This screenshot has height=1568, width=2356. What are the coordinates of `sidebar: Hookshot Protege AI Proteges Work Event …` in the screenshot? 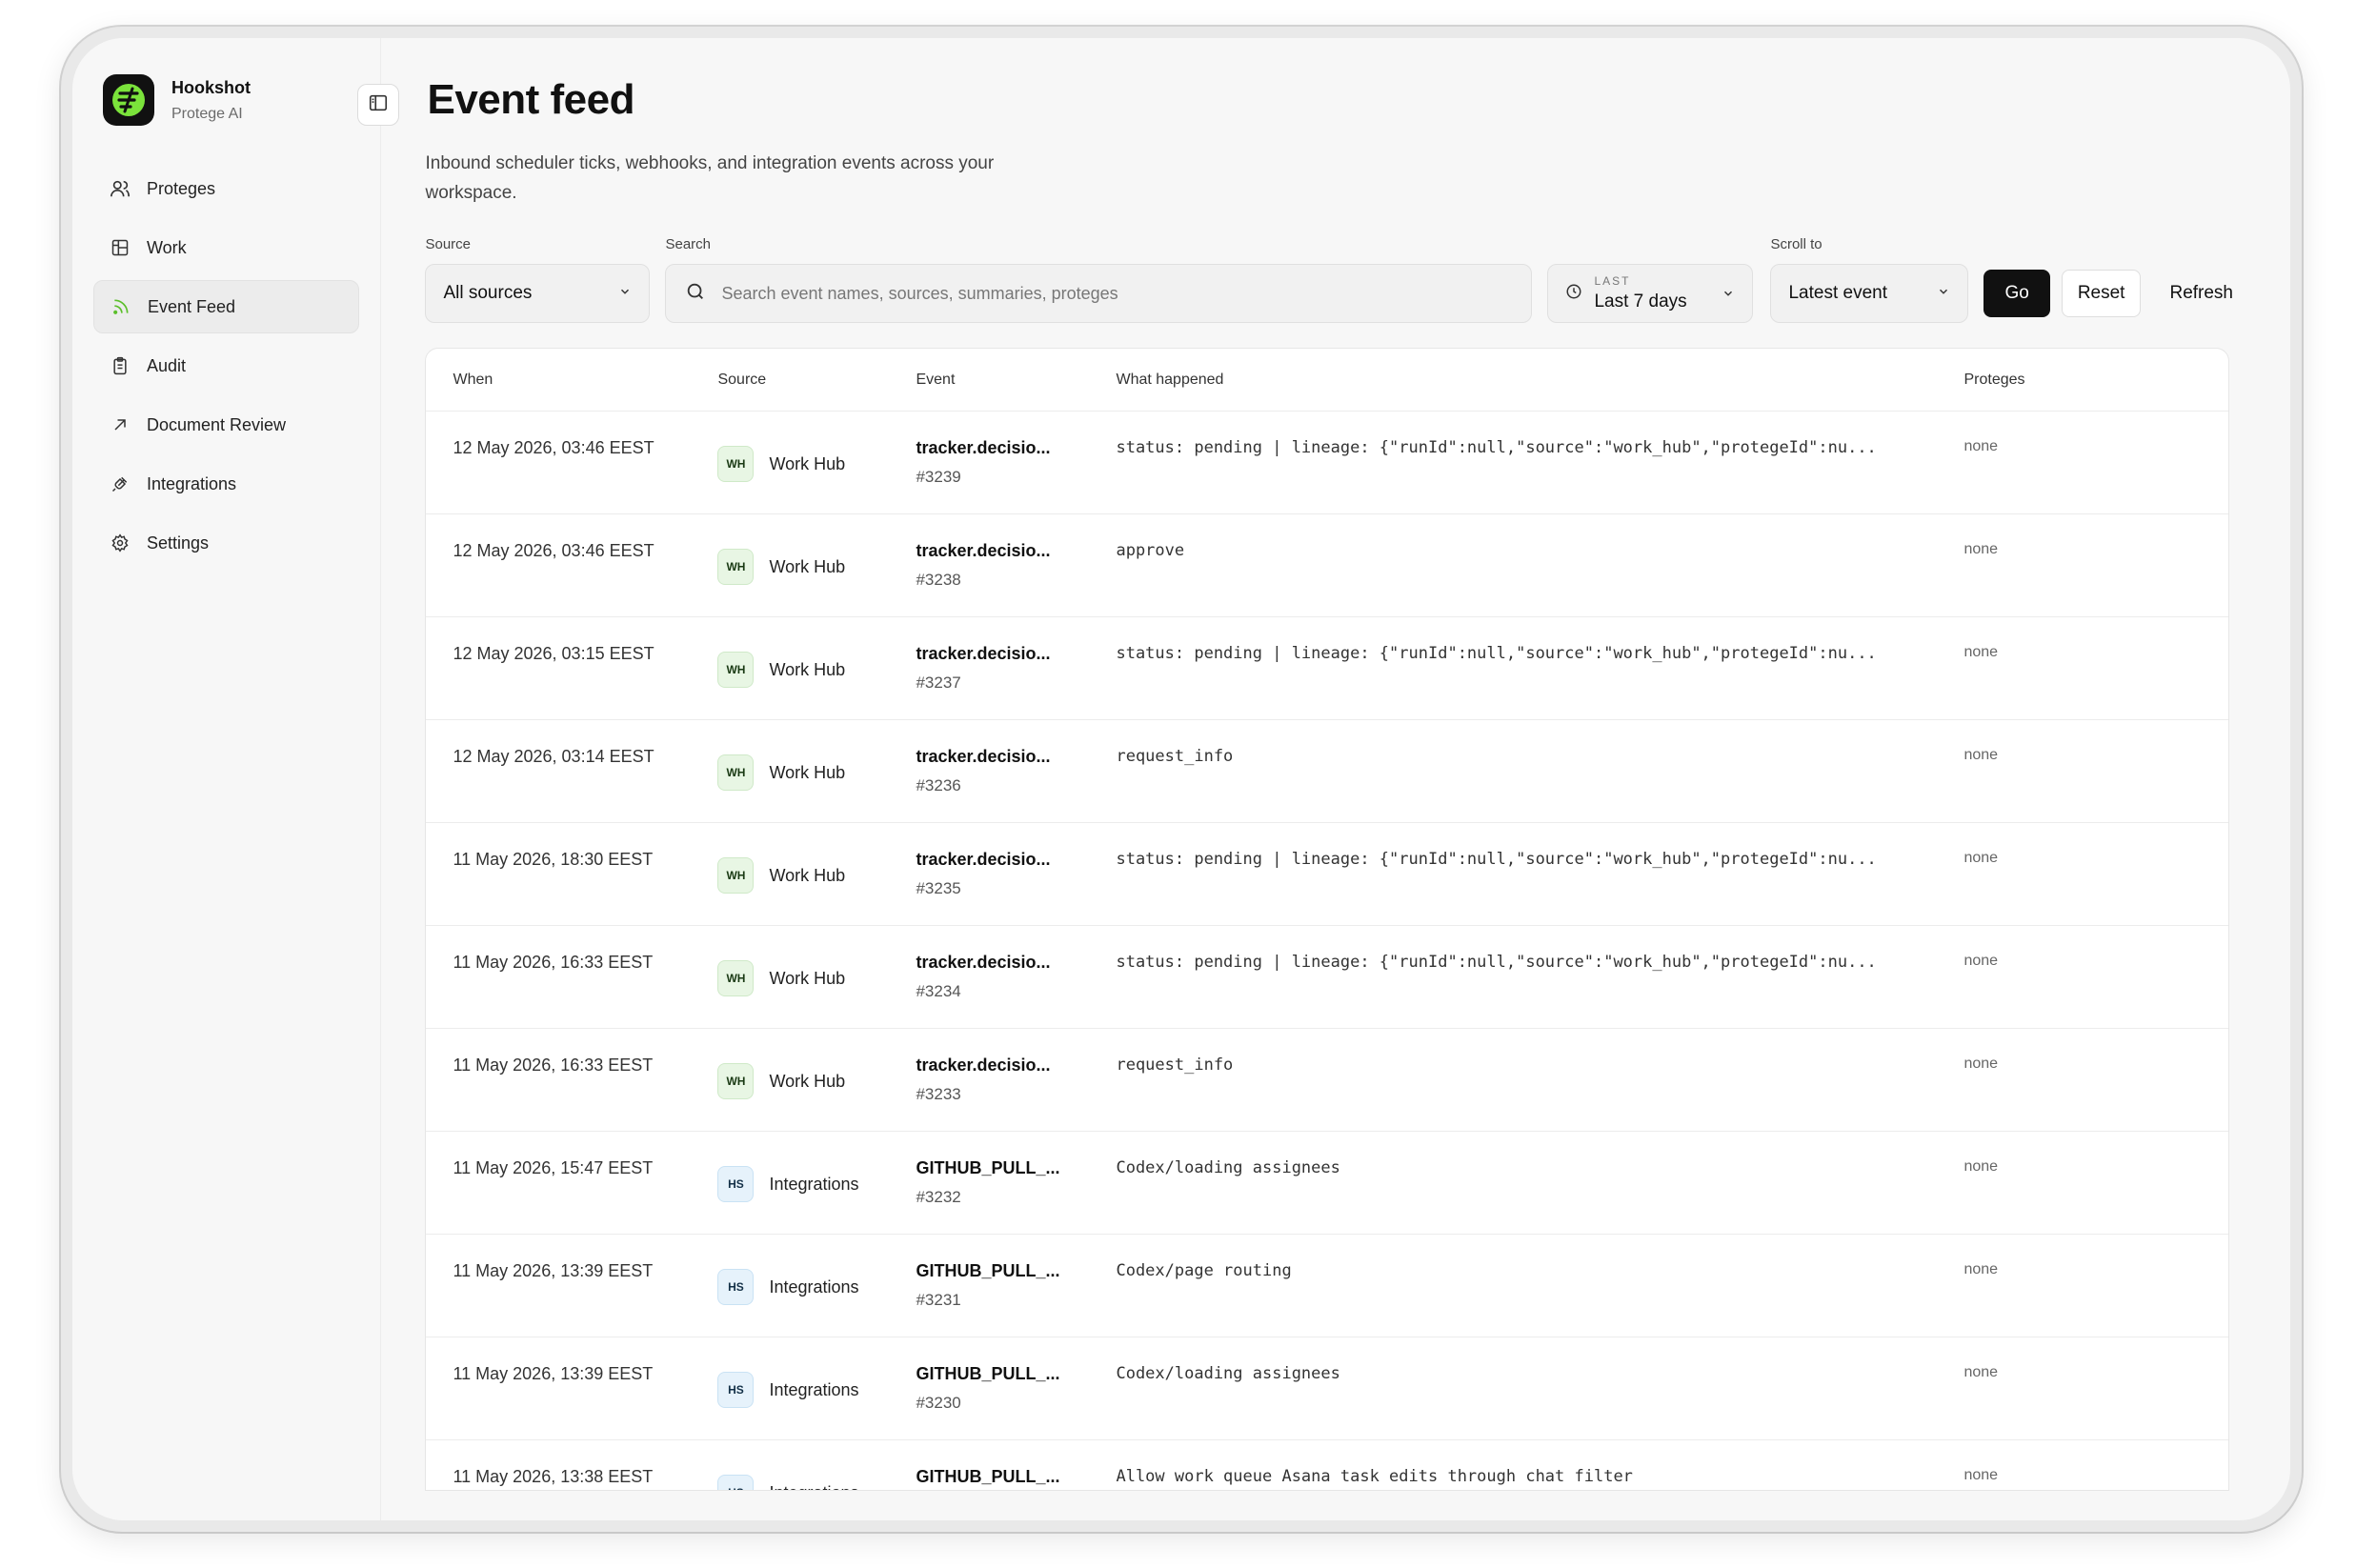 It's located at (236, 779).